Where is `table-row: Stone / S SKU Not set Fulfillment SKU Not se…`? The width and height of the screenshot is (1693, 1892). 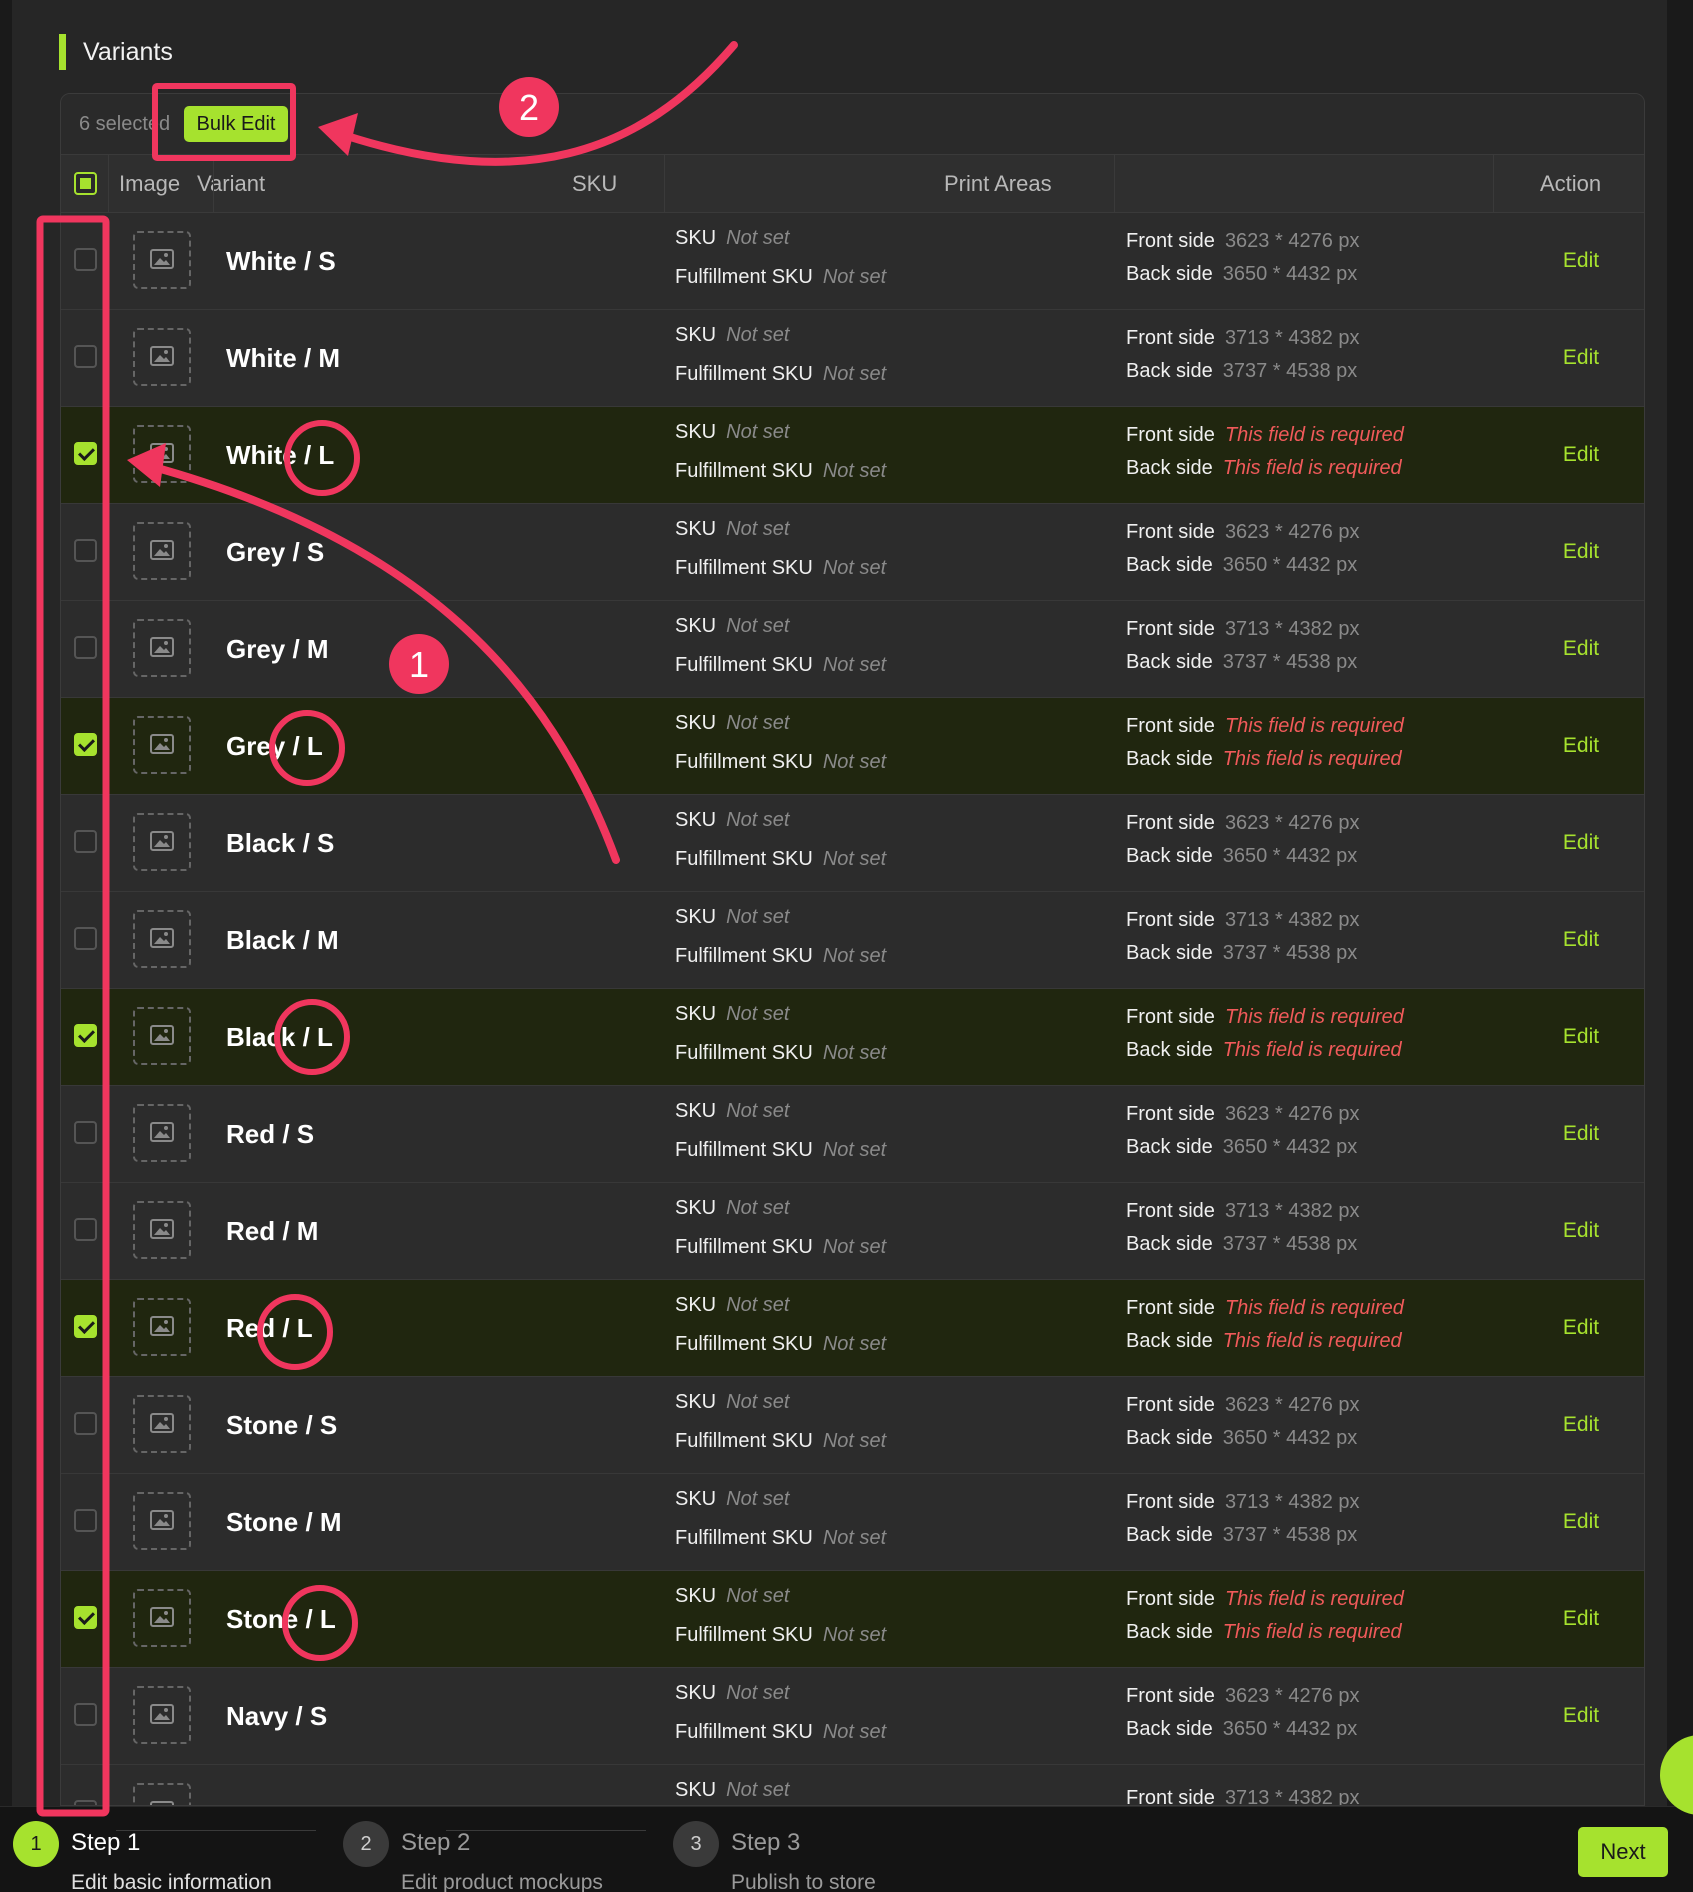 table-row: Stone / S SKU Not set Fulfillment SKU Not se… is located at coordinates (852, 1425).